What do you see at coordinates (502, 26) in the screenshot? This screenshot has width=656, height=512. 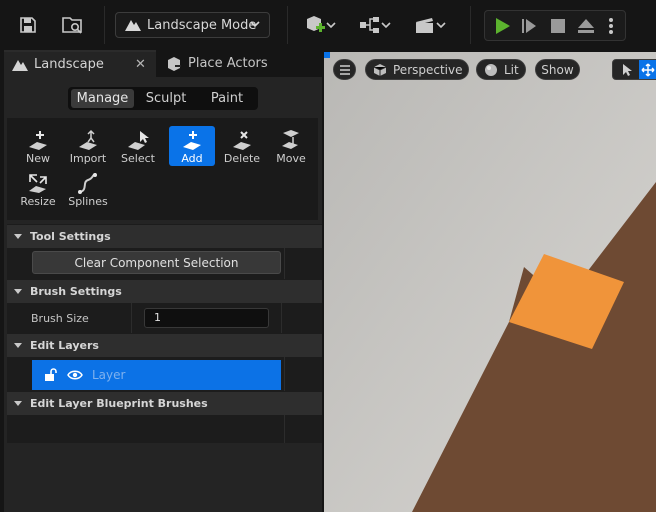 I see `play-icon` at bounding box center [502, 26].